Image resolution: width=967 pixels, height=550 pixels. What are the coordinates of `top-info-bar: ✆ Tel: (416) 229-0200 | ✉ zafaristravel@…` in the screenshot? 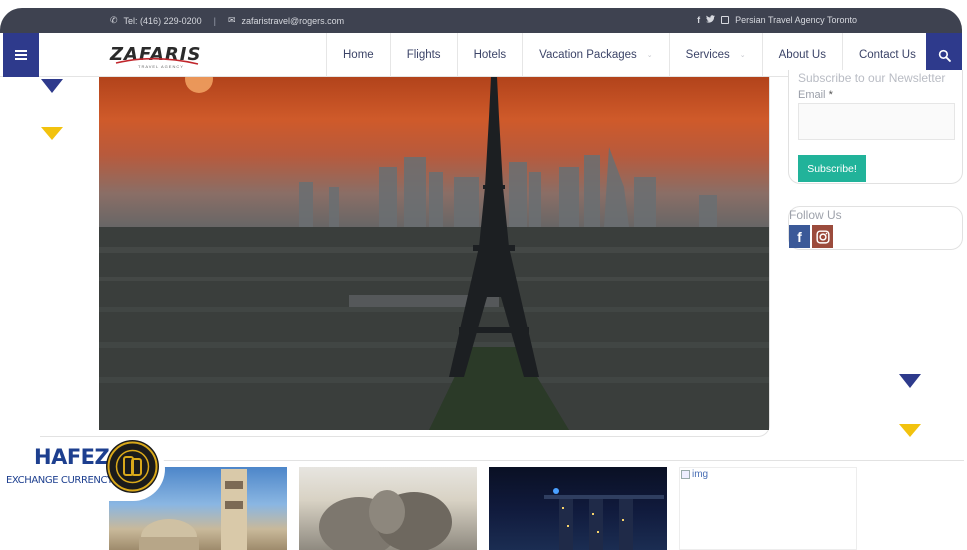 It's located at (481, 20).